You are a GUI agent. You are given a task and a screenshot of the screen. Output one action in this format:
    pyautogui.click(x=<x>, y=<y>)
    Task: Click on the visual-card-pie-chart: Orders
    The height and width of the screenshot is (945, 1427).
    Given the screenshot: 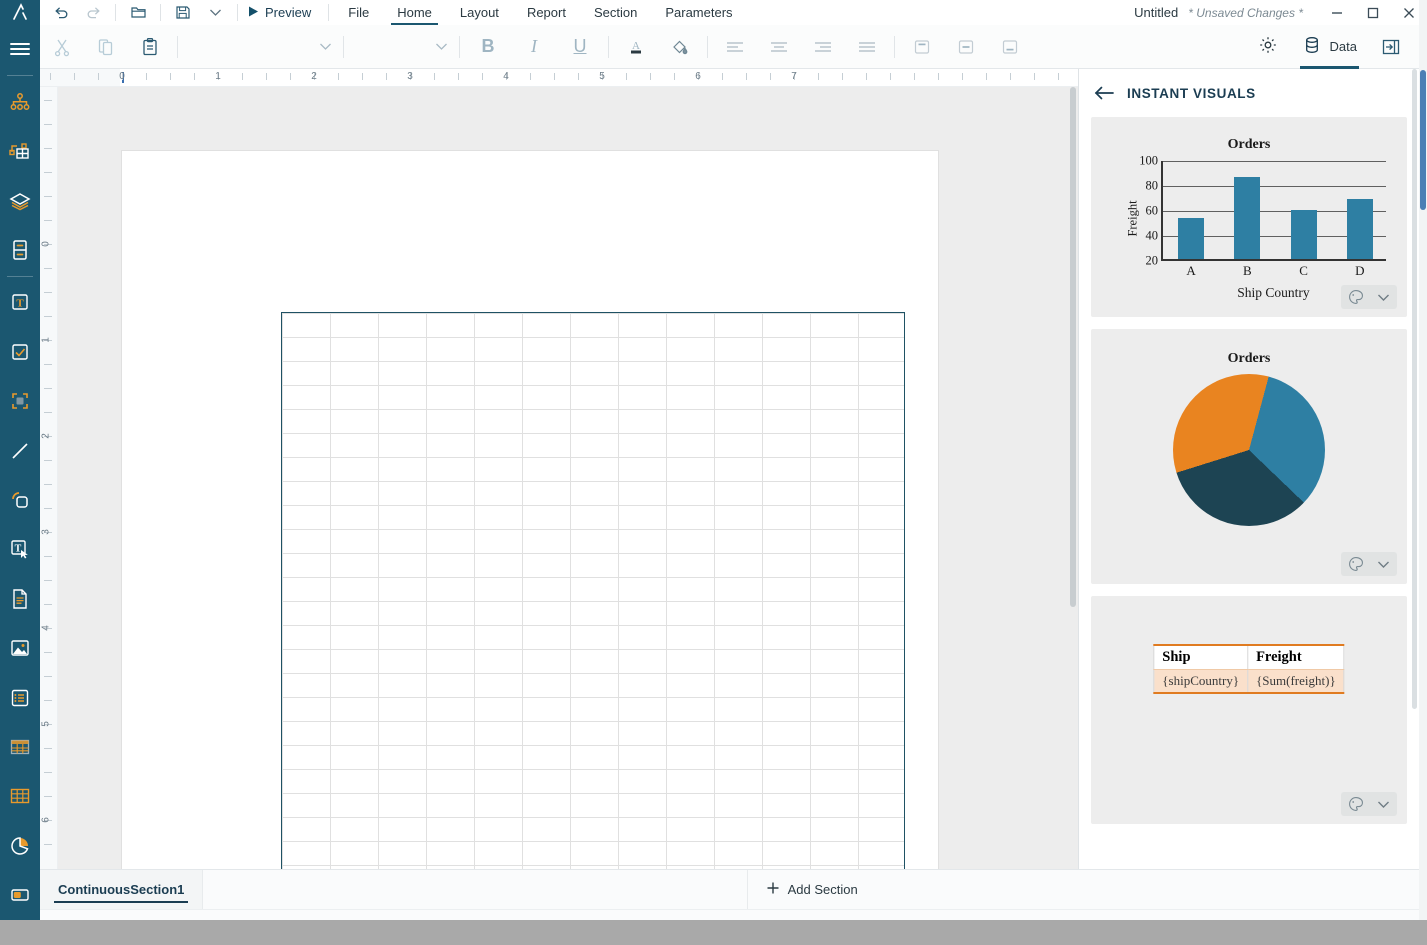 What is the action you would take?
    pyautogui.click(x=1249, y=456)
    